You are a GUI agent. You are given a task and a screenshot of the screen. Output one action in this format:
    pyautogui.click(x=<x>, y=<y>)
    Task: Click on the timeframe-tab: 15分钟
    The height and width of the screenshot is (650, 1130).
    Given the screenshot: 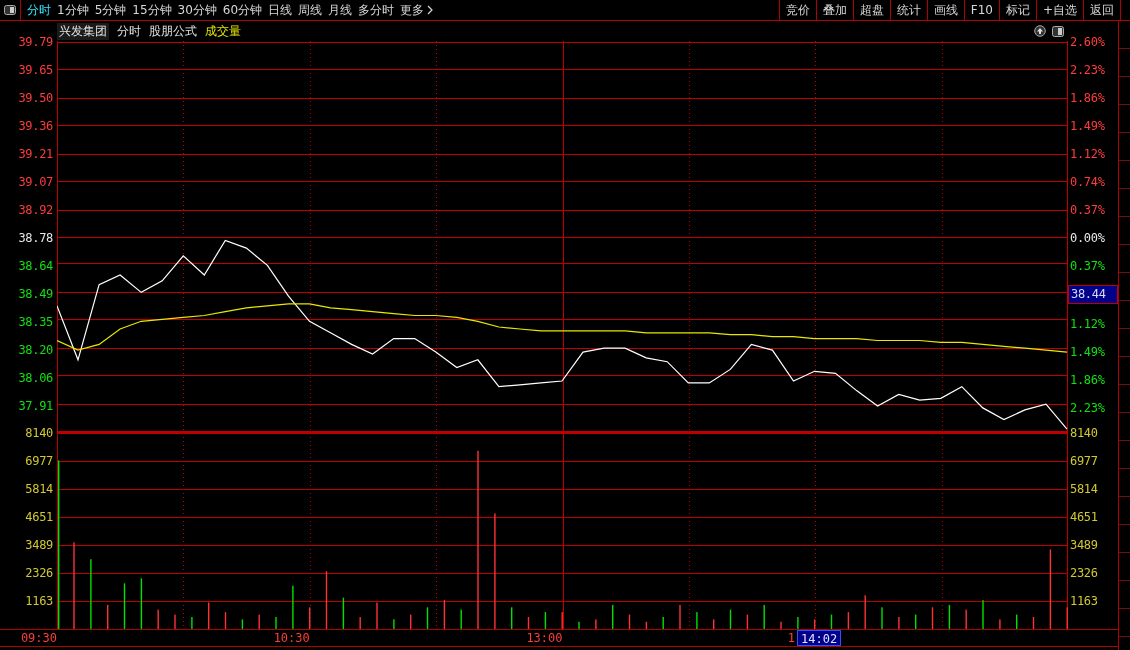 What is the action you would take?
    pyautogui.click(x=152, y=10)
    